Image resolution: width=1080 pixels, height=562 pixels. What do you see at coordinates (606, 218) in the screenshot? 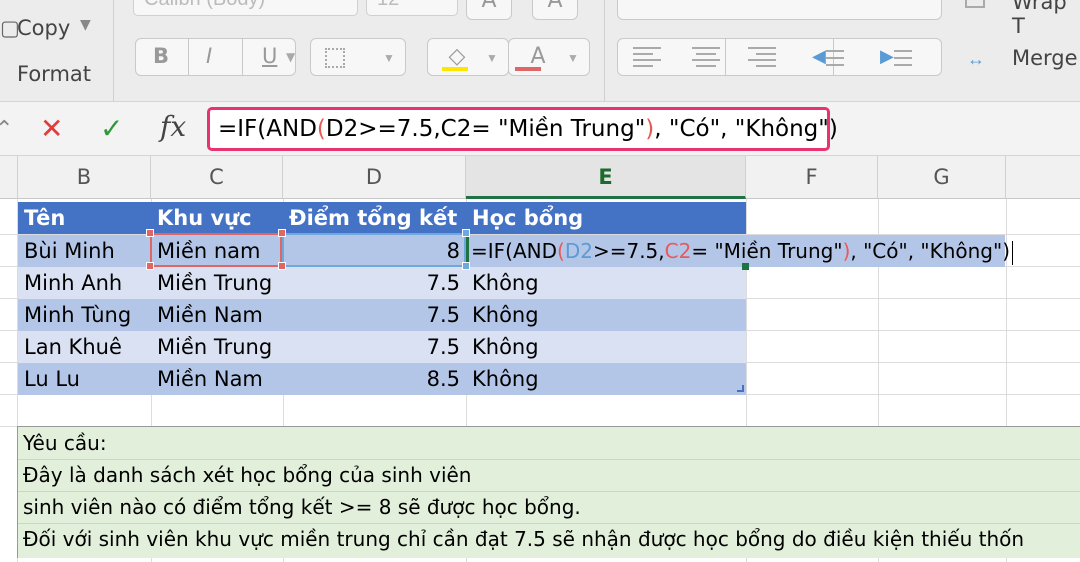
I see `table-header-scholarship: Học bổng` at bounding box center [606, 218].